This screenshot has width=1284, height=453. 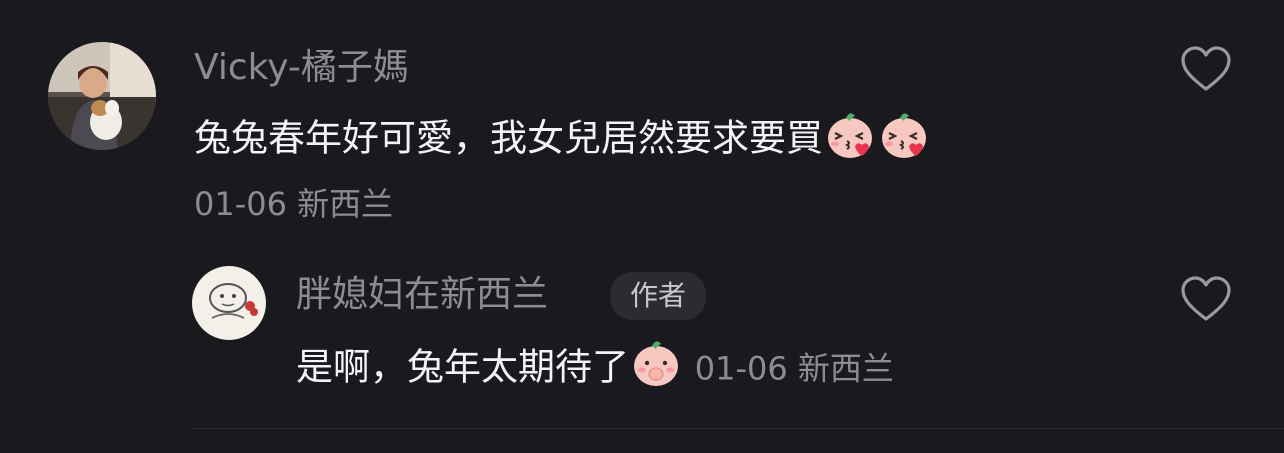 What do you see at coordinates (658, 296) in the screenshot?
I see `author-badge: 作者` at bounding box center [658, 296].